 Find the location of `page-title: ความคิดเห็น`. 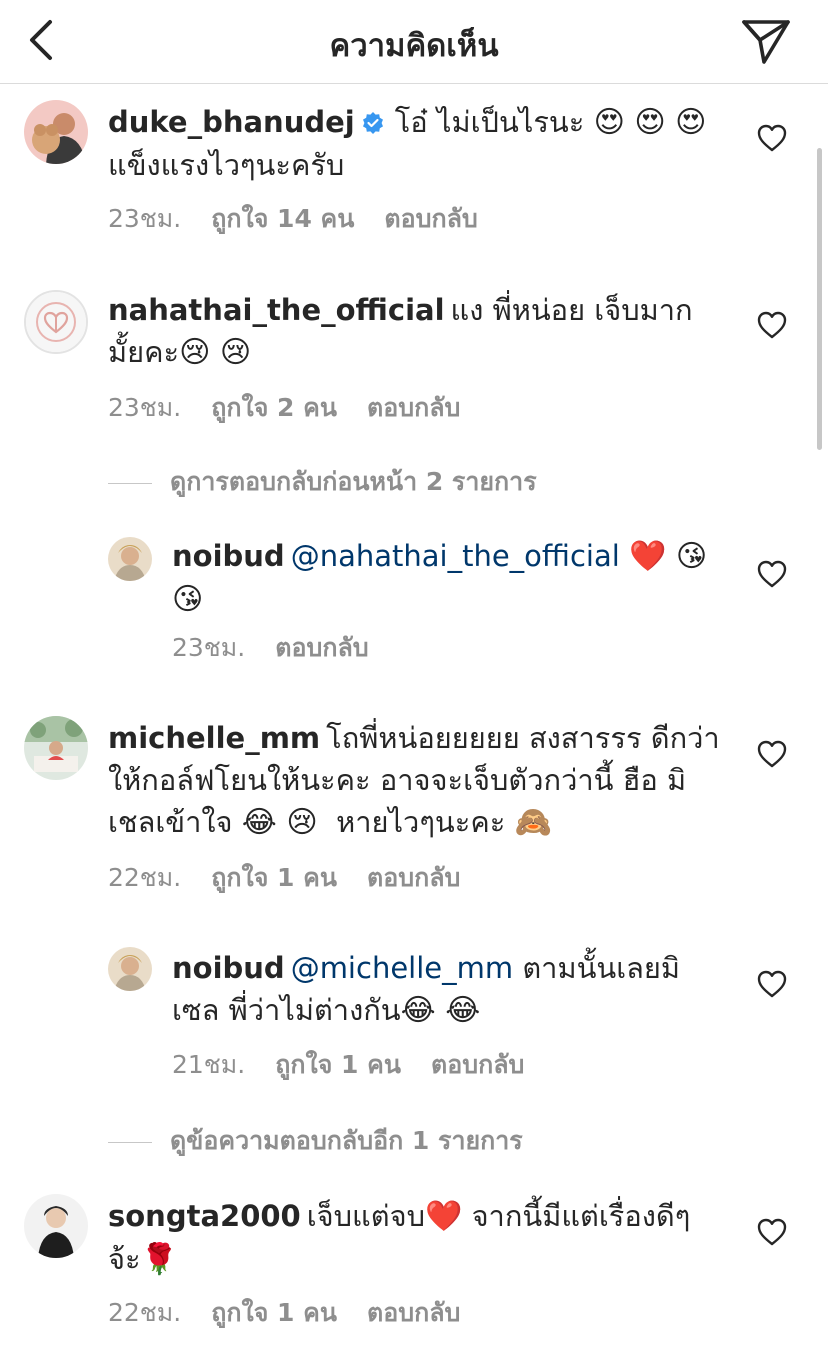

page-title: ความคิดเห็น is located at coordinates (414, 46).